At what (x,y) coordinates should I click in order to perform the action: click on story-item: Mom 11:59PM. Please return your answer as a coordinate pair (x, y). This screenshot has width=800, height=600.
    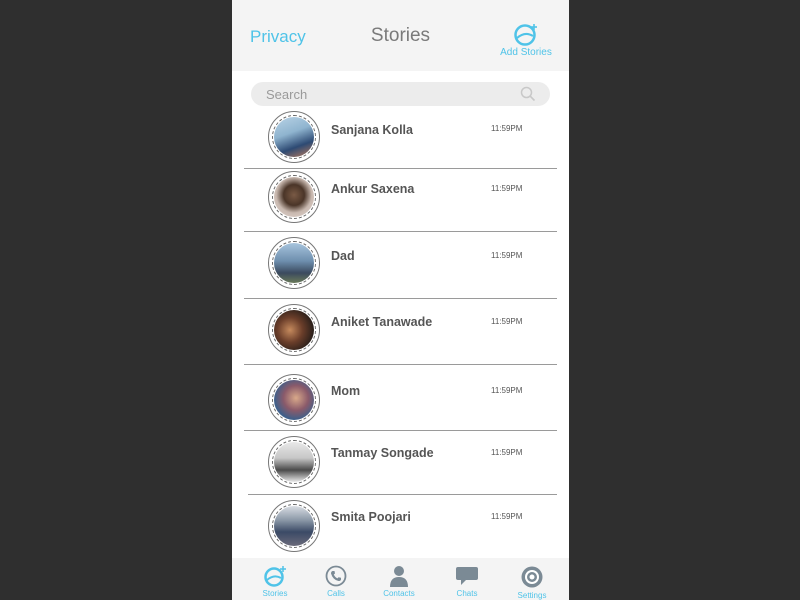
    Looking at the image, I should click on (400, 401).